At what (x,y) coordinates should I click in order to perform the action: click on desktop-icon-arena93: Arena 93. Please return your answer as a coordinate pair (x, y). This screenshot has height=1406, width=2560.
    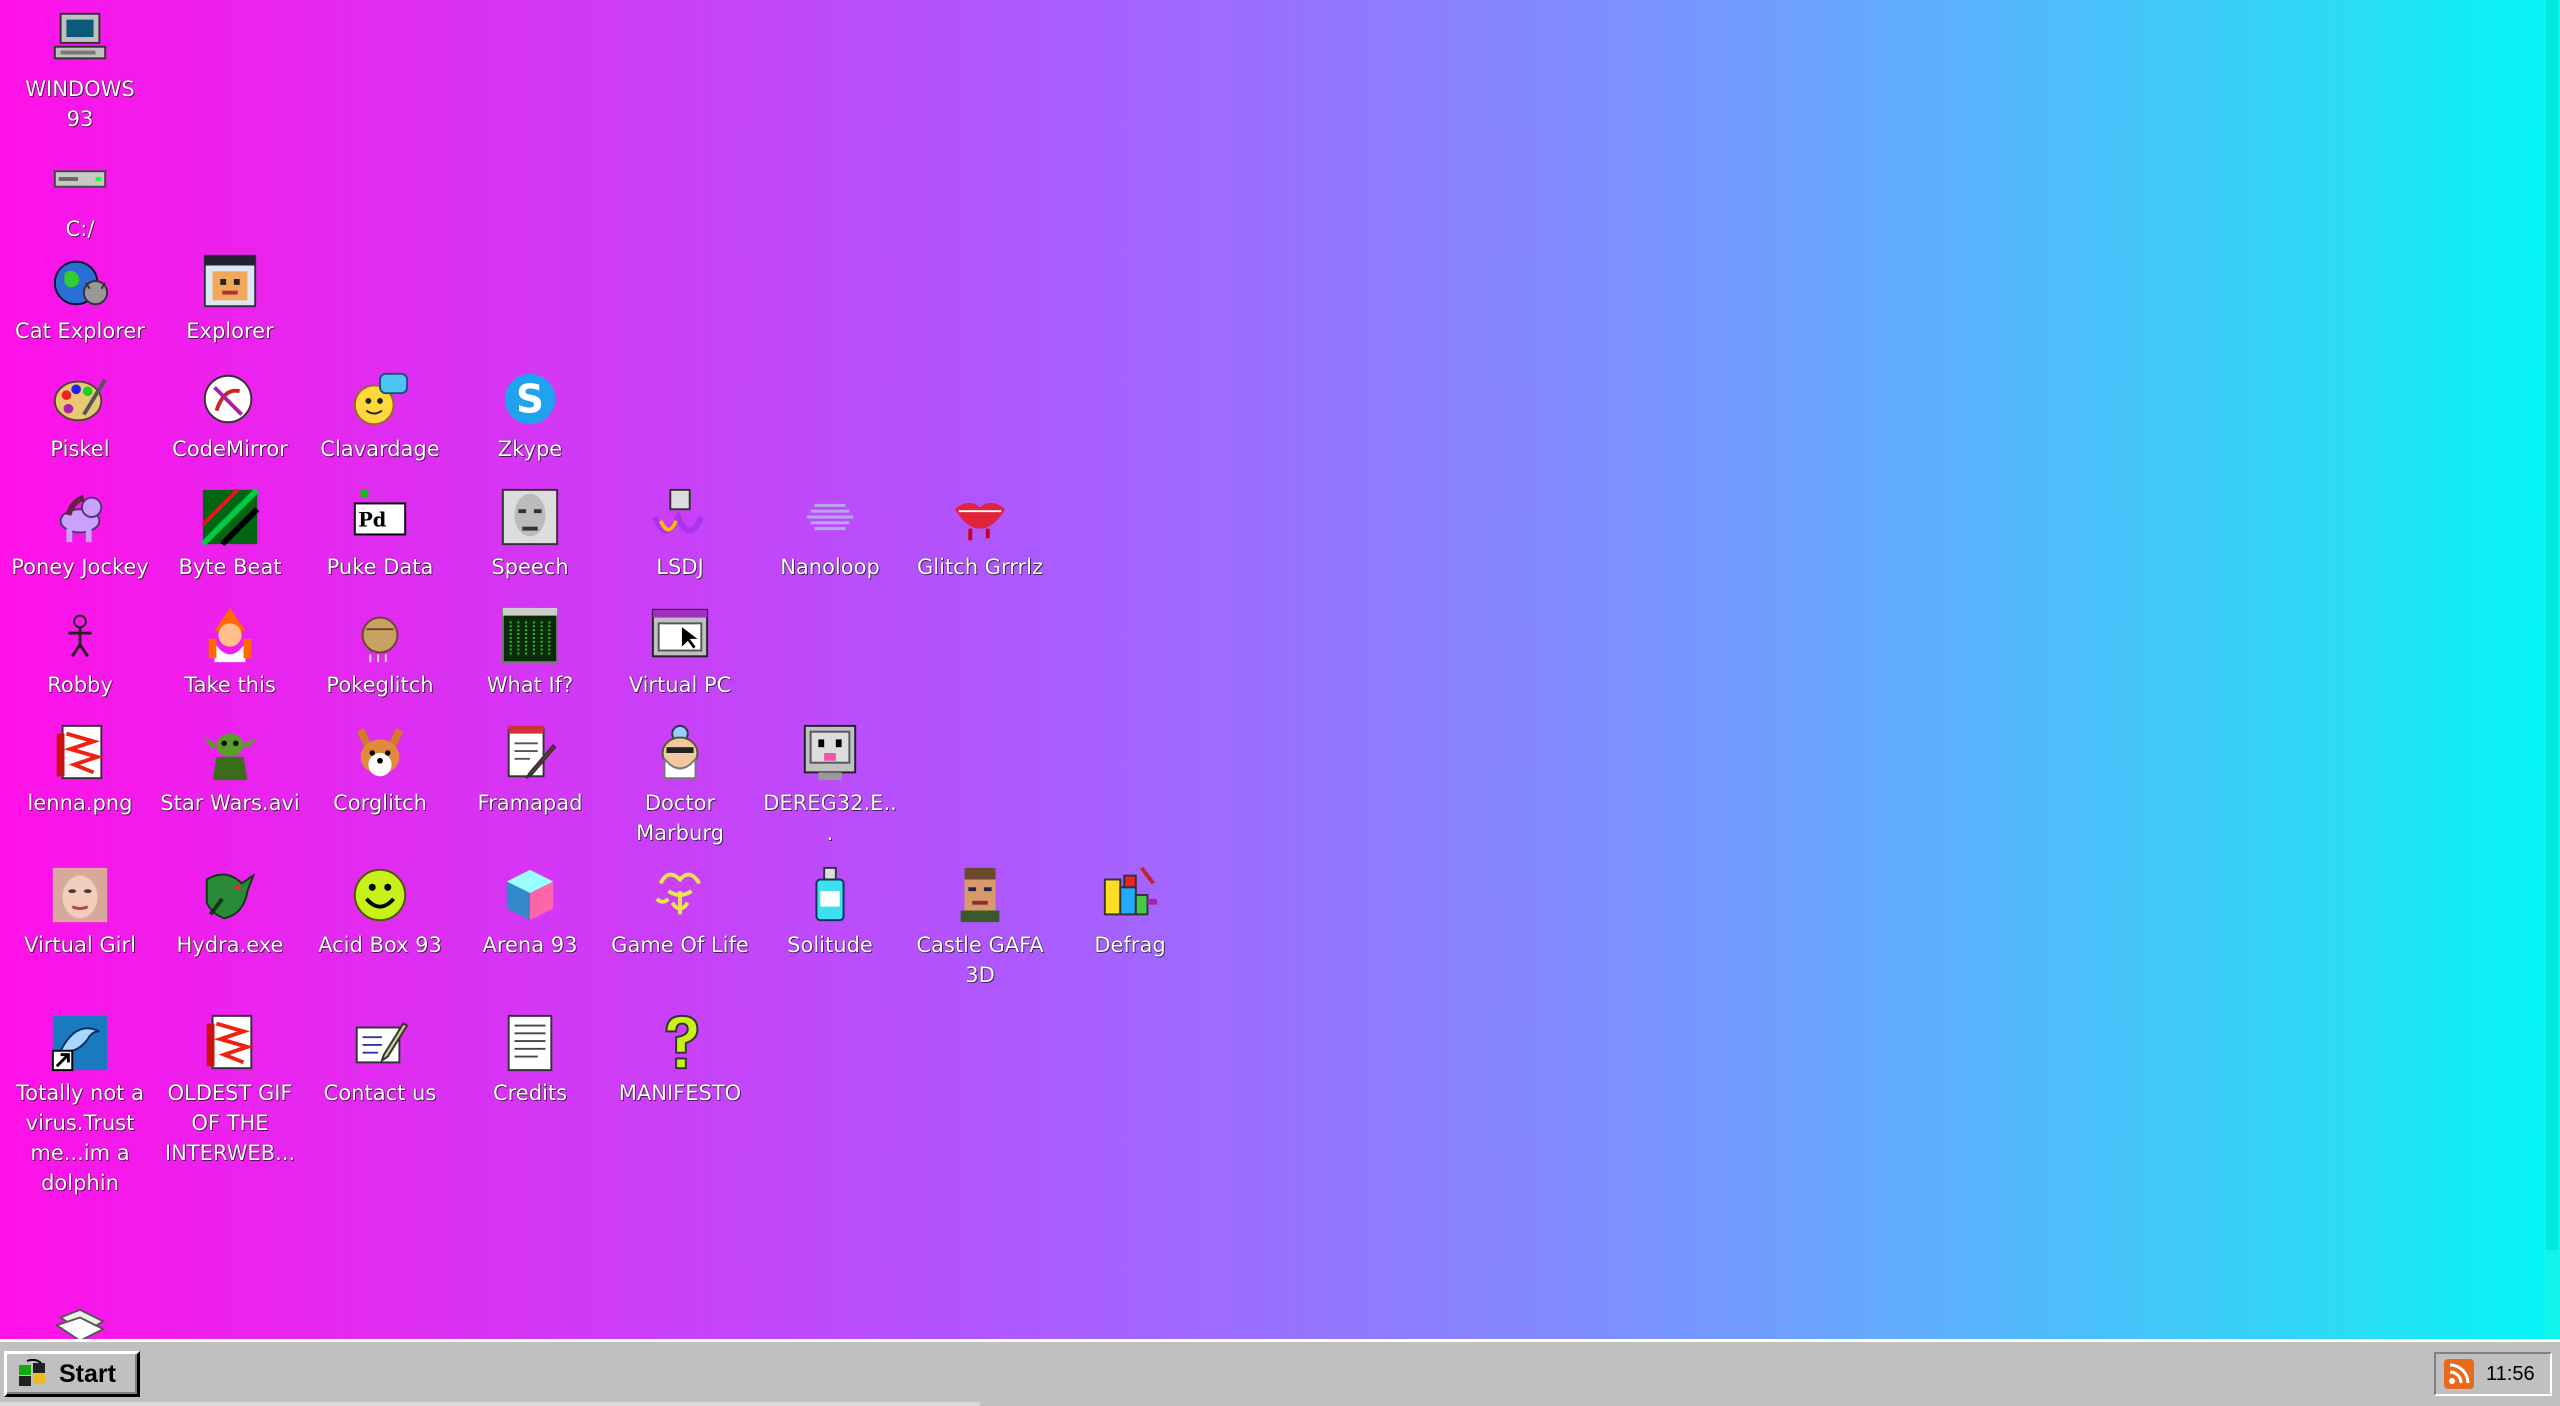
    Looking at the image, I should click on (530, 912).